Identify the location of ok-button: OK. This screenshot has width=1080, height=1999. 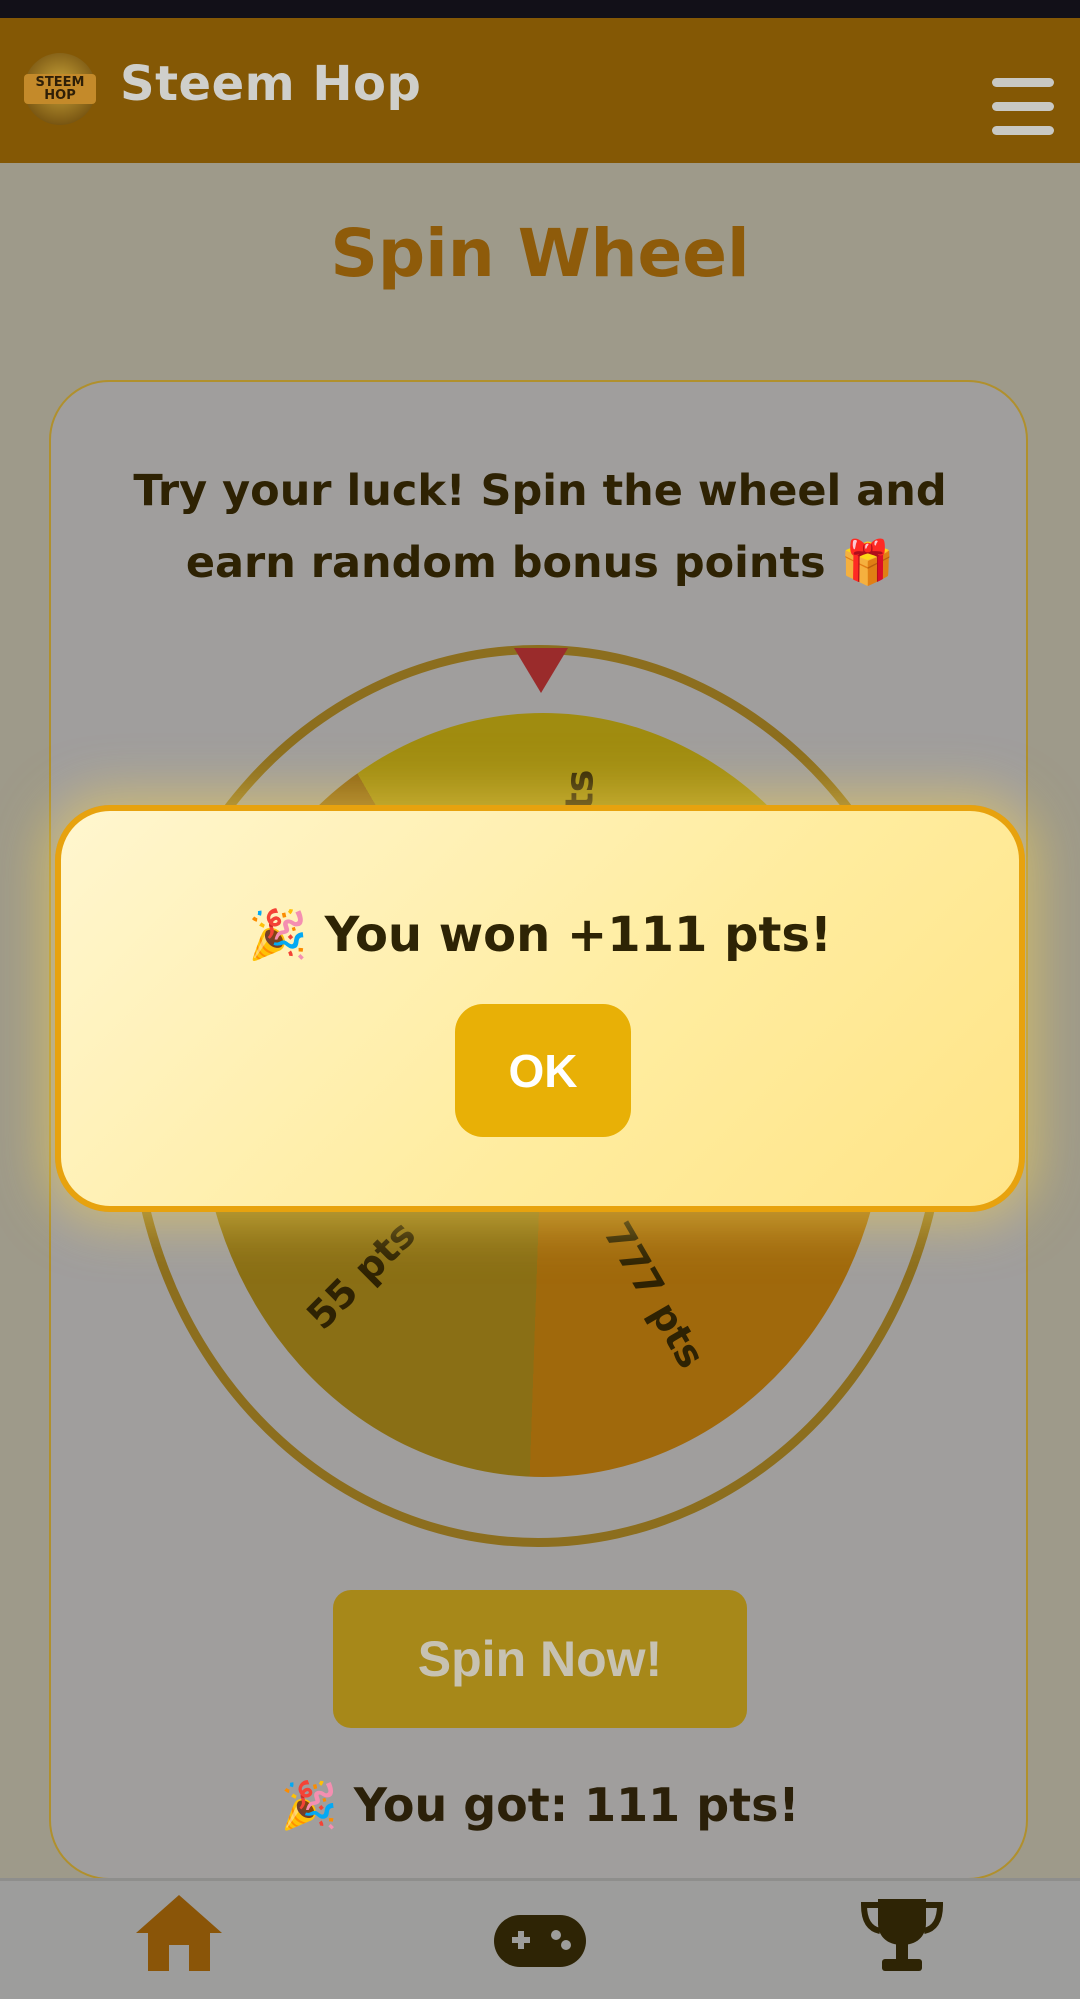
(543, 1070).